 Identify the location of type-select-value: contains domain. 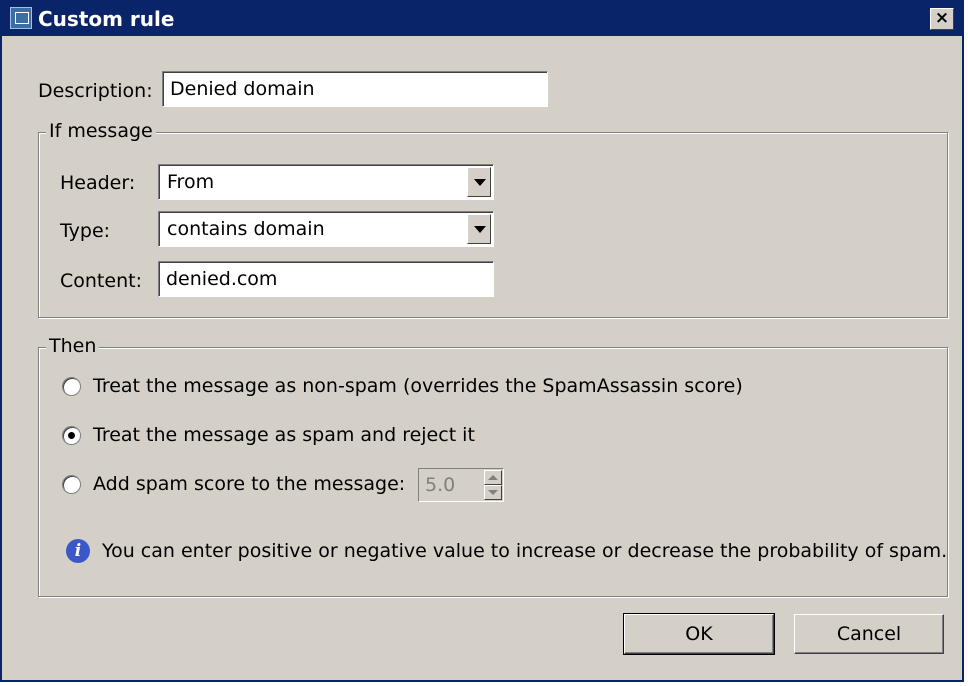
(246, 229).